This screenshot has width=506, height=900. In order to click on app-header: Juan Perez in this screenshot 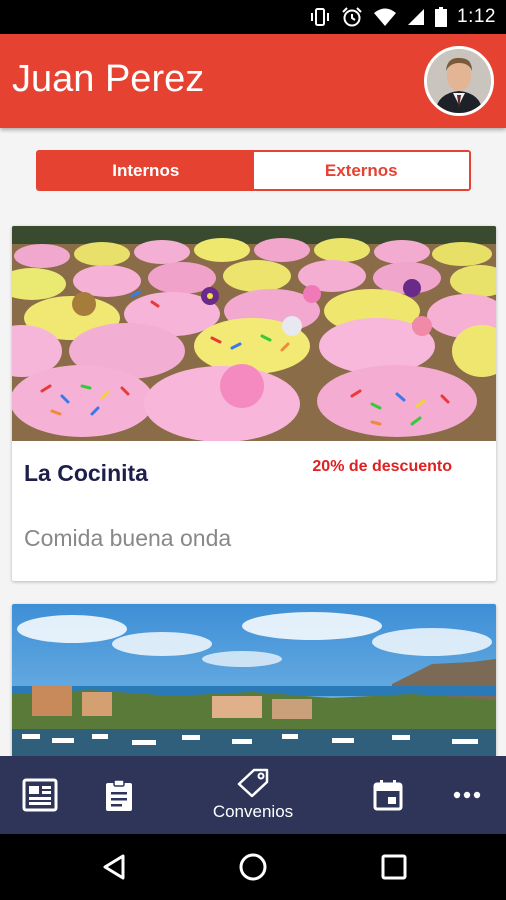, I will do `click(253, 81)`.